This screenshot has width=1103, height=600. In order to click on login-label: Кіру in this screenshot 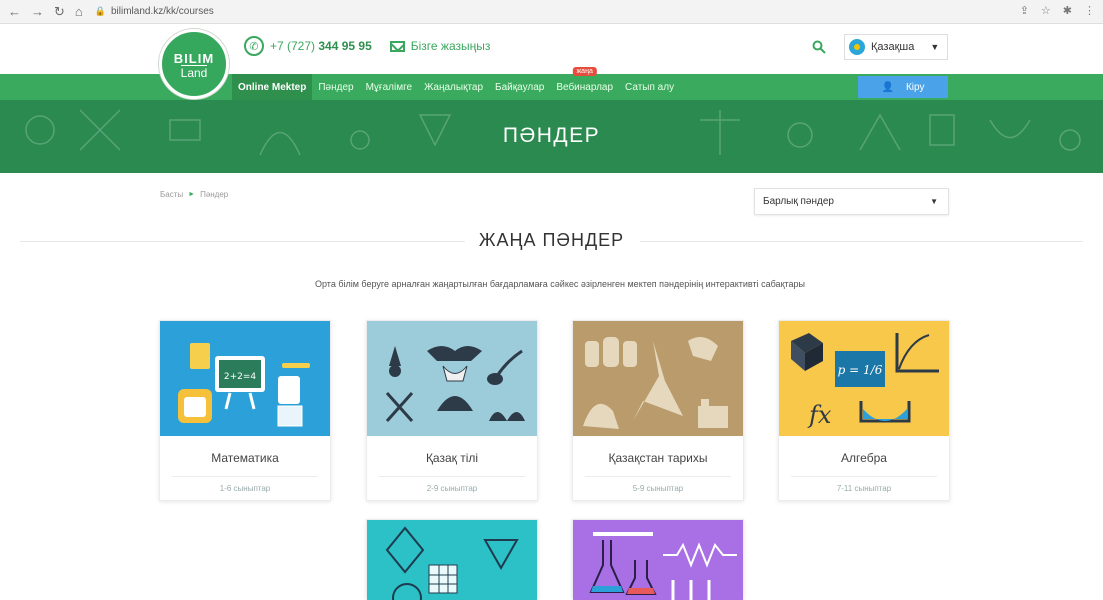, I will do `click(915, 87)`.